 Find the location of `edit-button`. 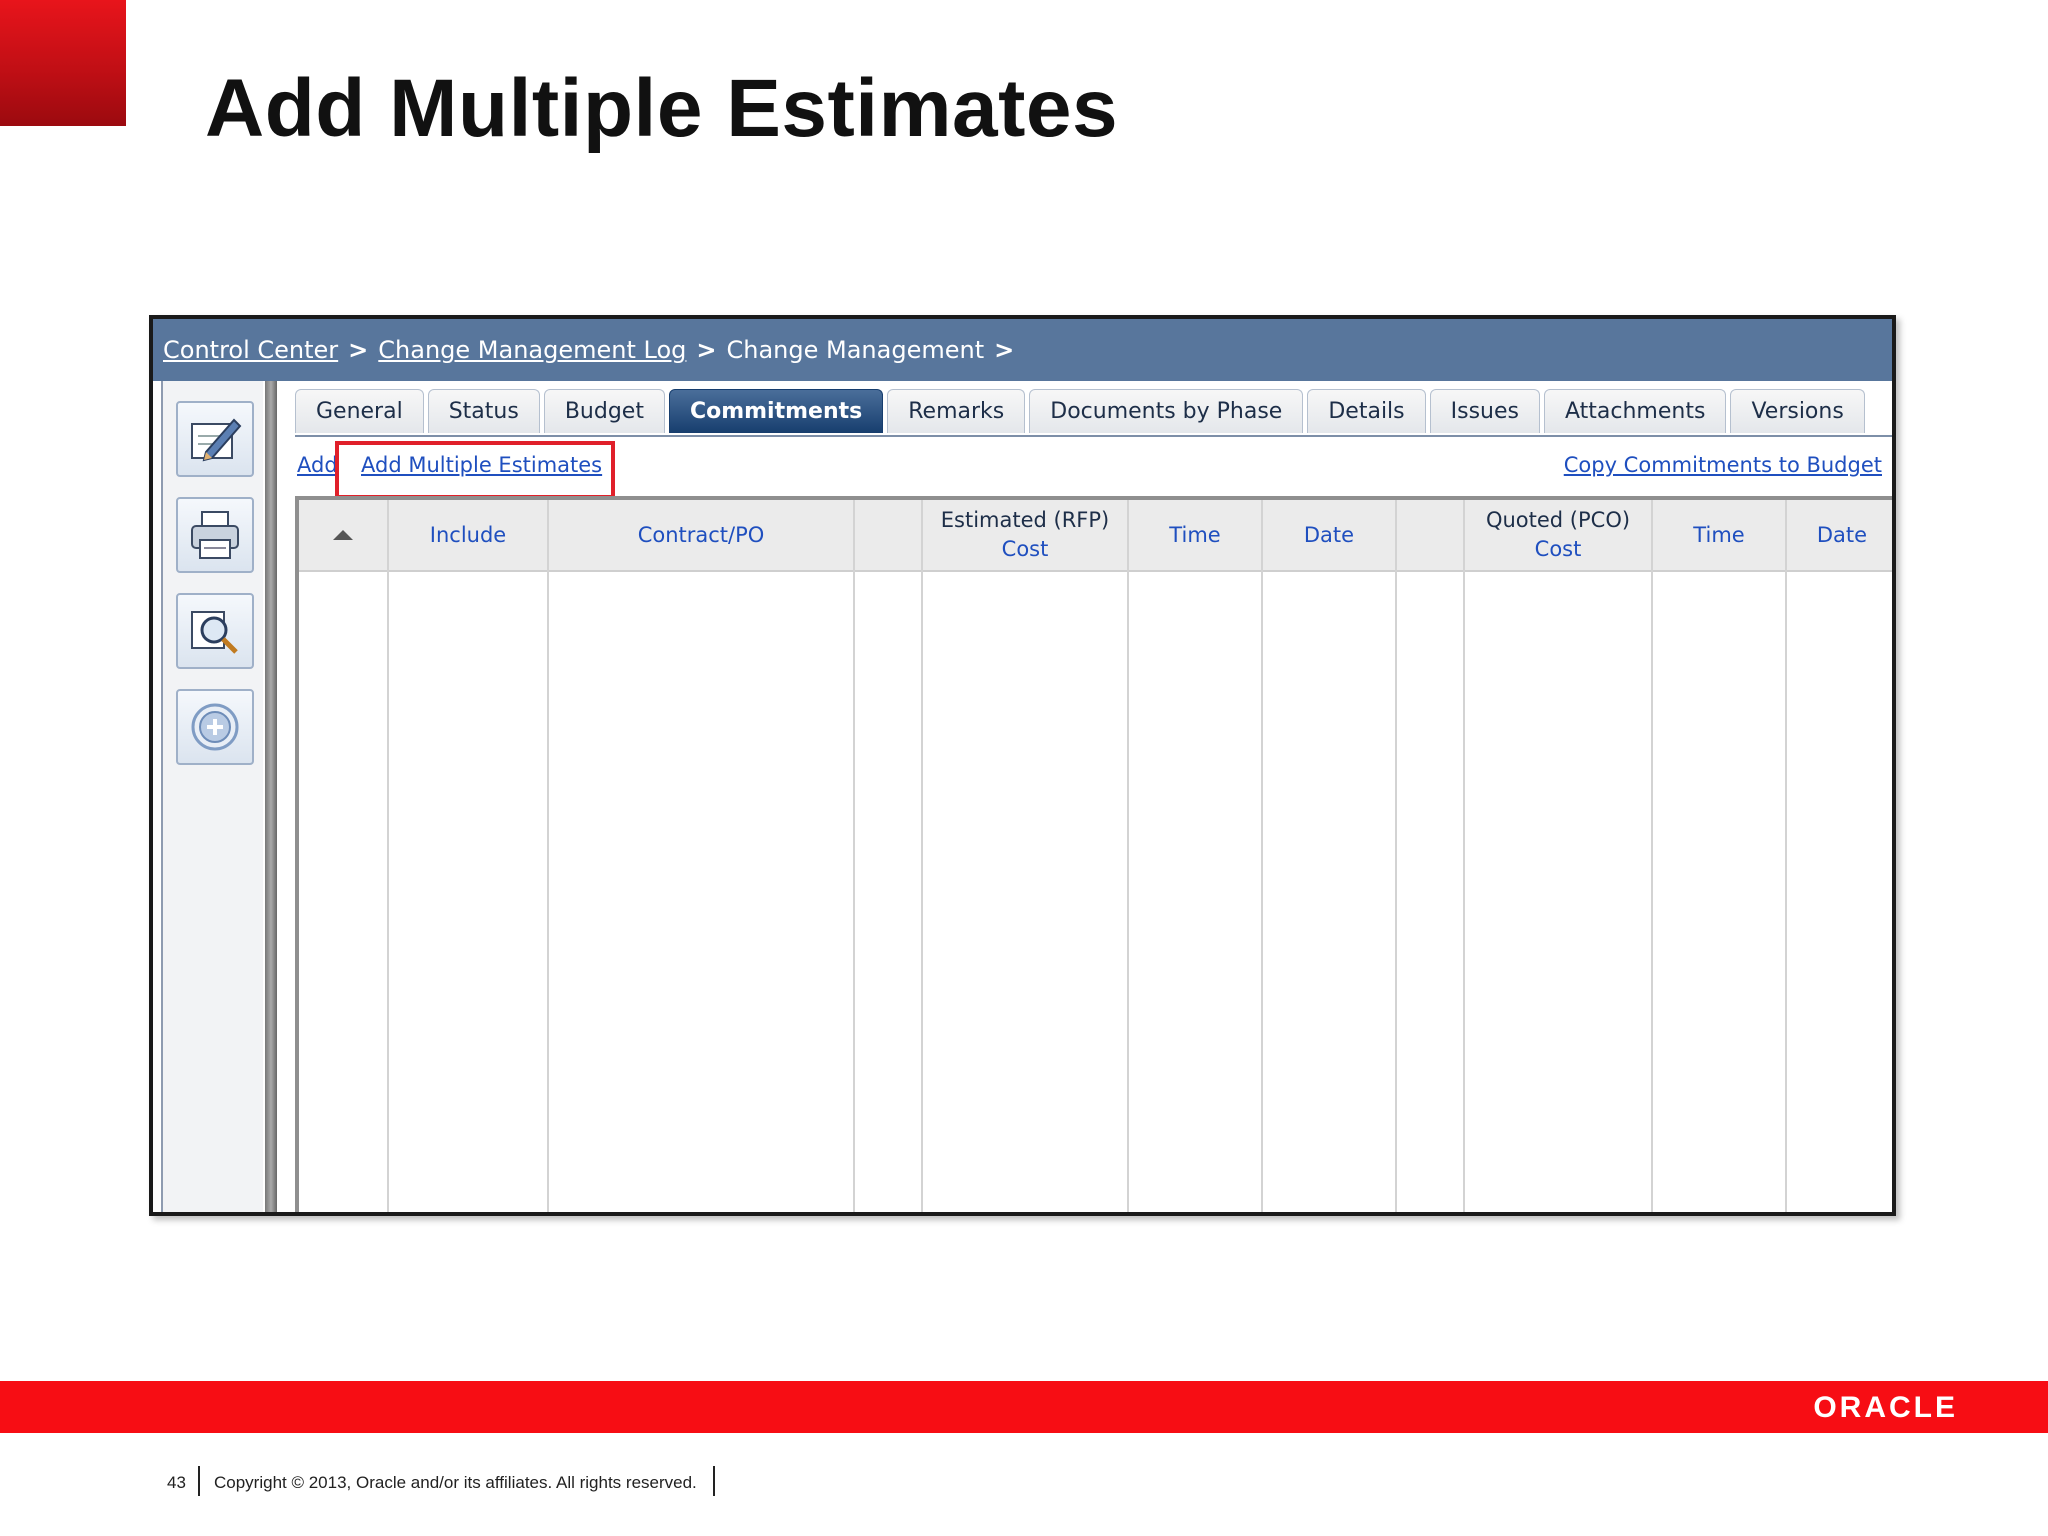

edit-button is located at coordinates (215, 439).